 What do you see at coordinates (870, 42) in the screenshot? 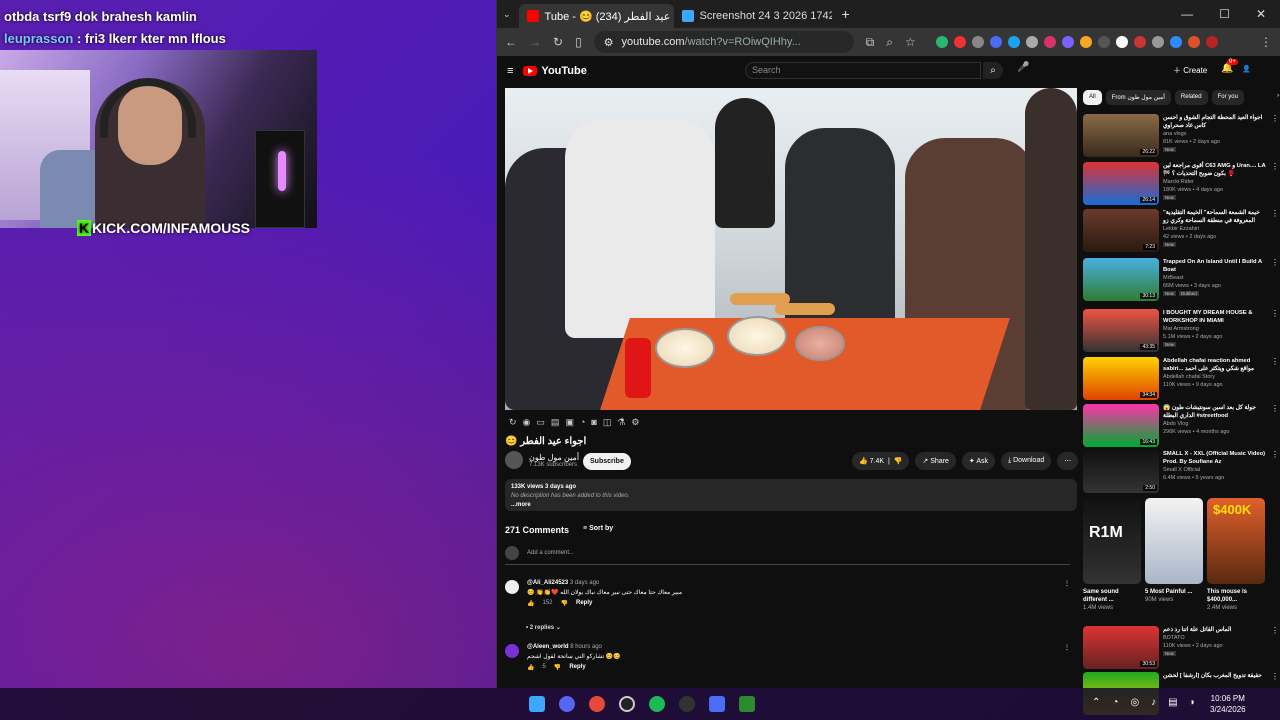
I see `install-icon: ⧉` at bounding box center [870, 42].